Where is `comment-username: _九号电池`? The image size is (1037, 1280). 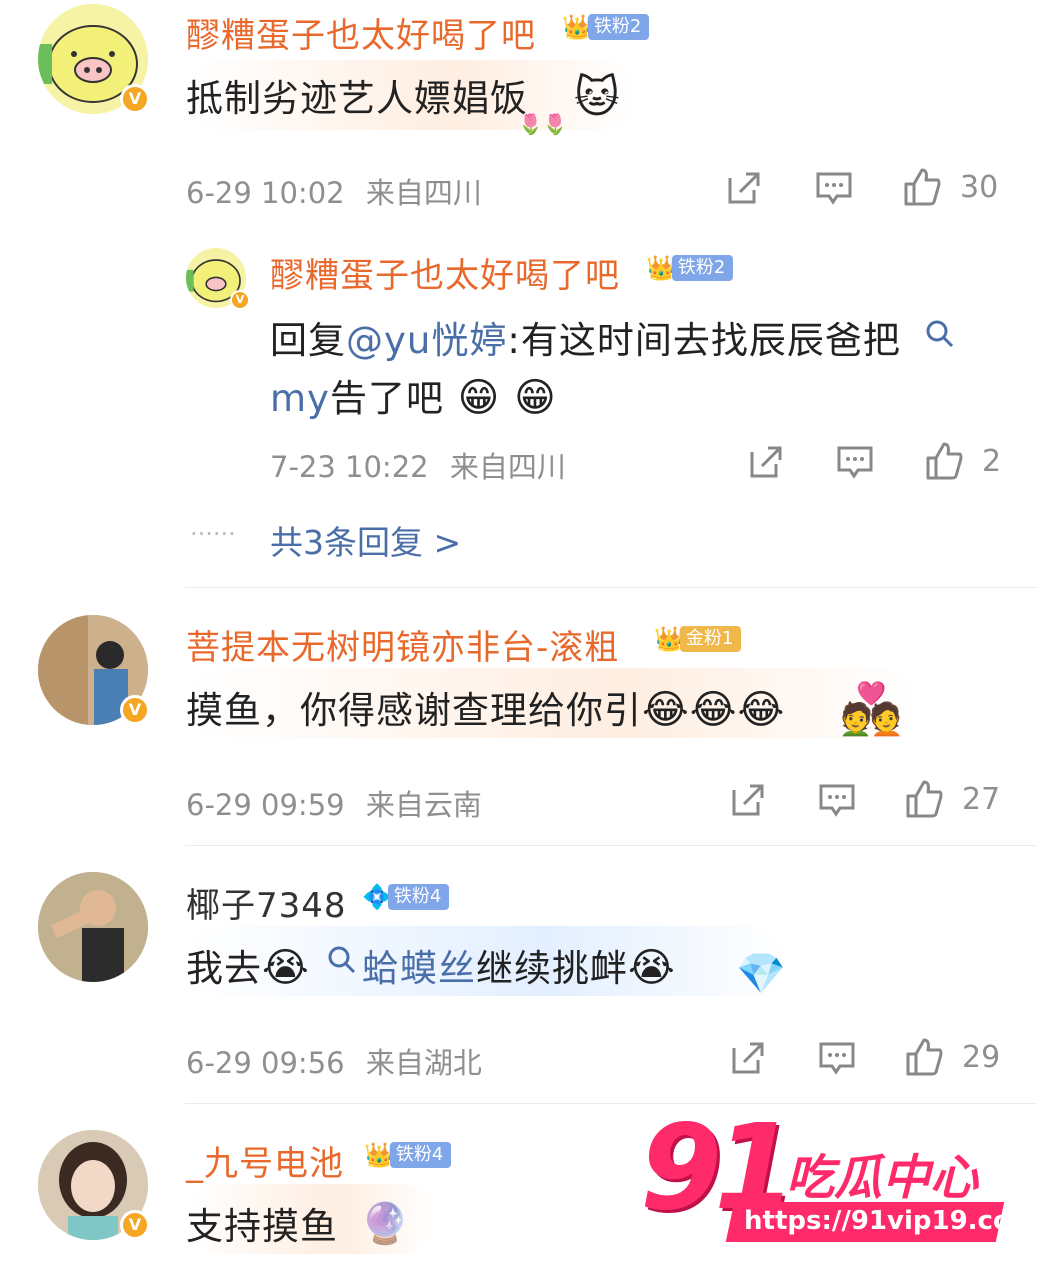 comment-username: _九号电池 is located at coordinates (265, 1160).